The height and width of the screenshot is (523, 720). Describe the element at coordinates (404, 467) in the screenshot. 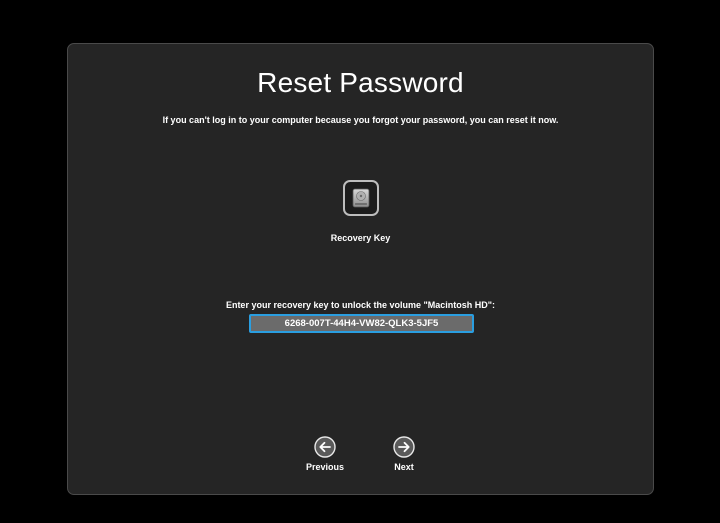

I see `next-label: Next` at that location.